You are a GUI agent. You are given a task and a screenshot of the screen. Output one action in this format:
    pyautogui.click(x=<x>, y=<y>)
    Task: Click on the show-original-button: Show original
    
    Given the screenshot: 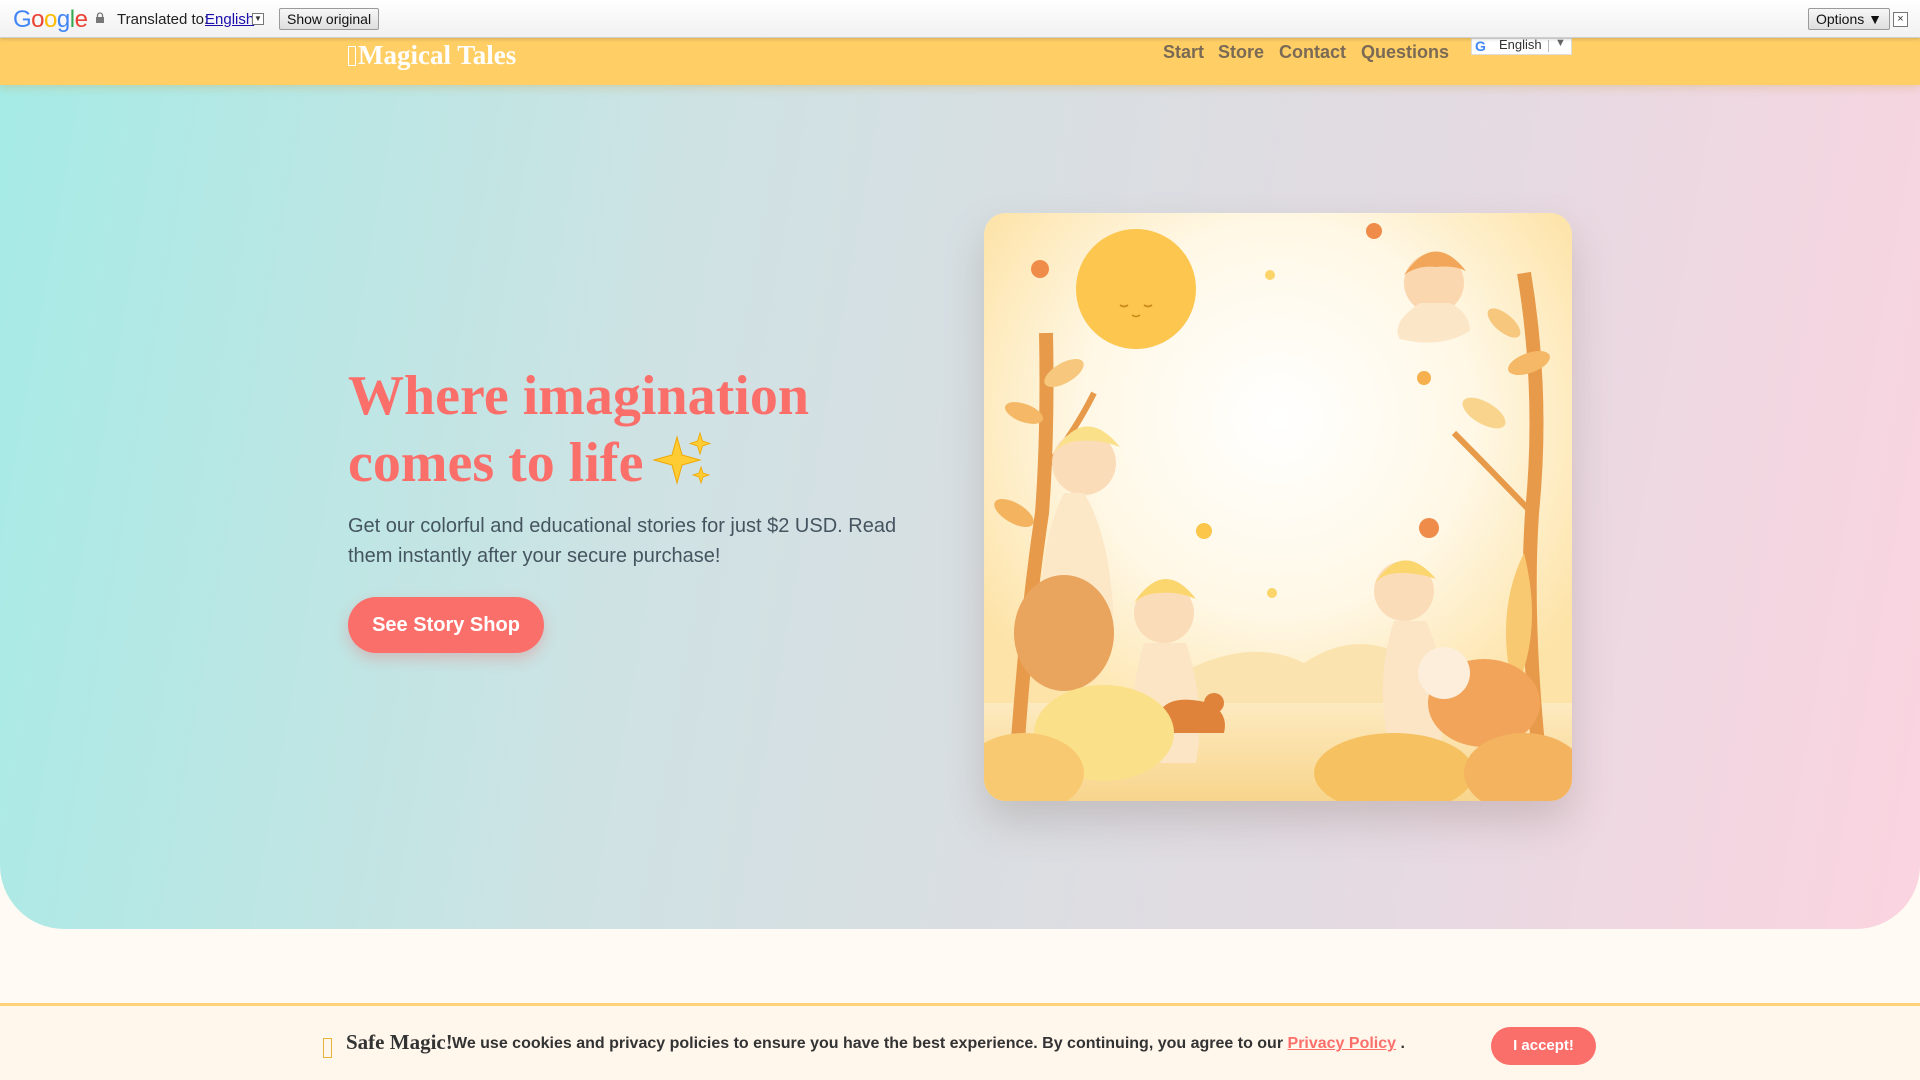 What is the action you would take?
    pyautogui.click(x=329, y=19)
    